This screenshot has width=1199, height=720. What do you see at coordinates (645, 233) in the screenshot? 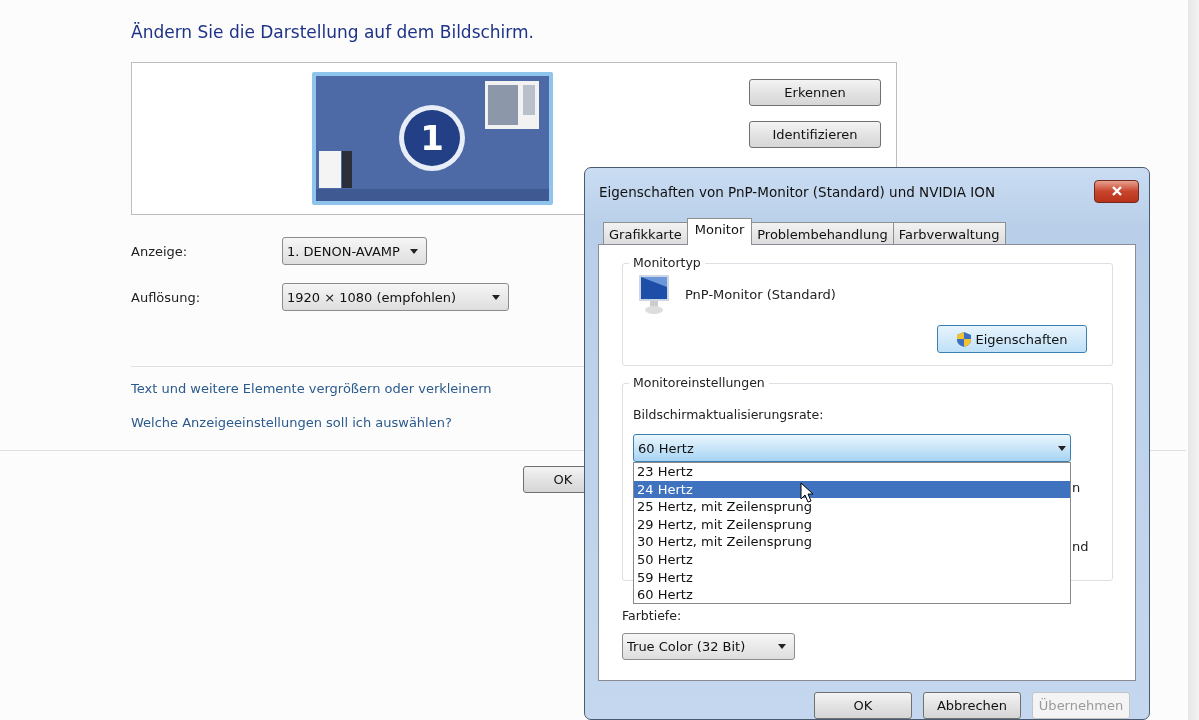
I see `tab: Grafikkarte` at bounding box center [645, 233].